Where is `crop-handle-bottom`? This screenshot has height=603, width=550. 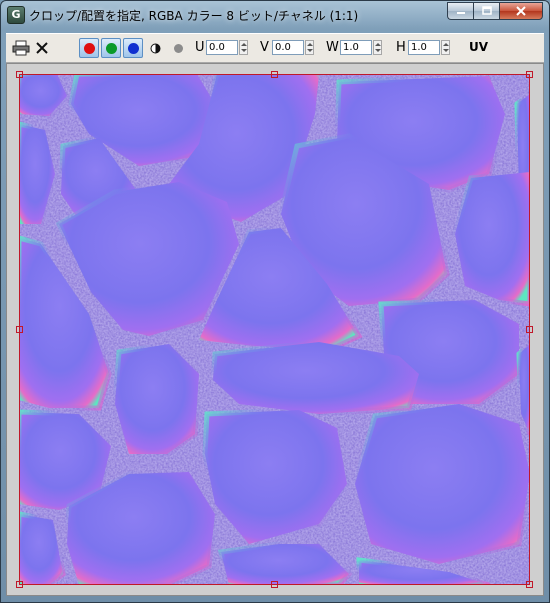
crop-handle-bottom is located at coordinates (274, 584).